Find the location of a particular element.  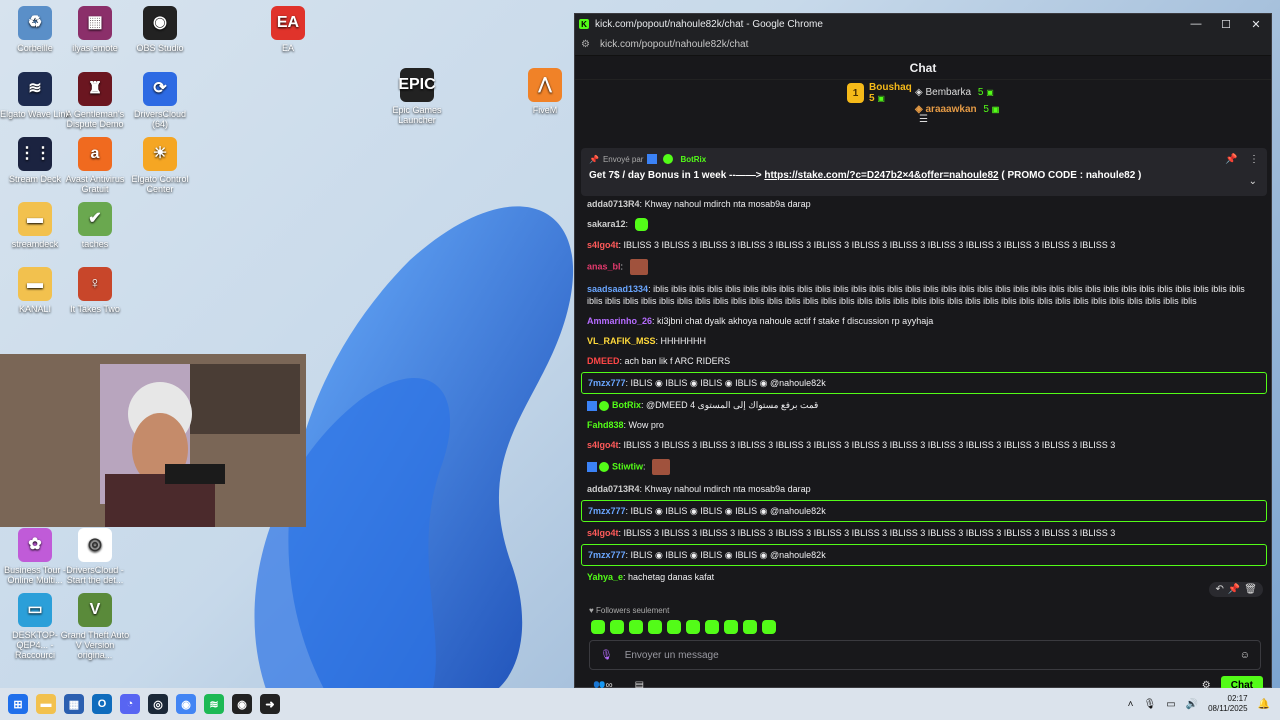

delete-icon: 🗑 is located at coordinates (1250, 589).